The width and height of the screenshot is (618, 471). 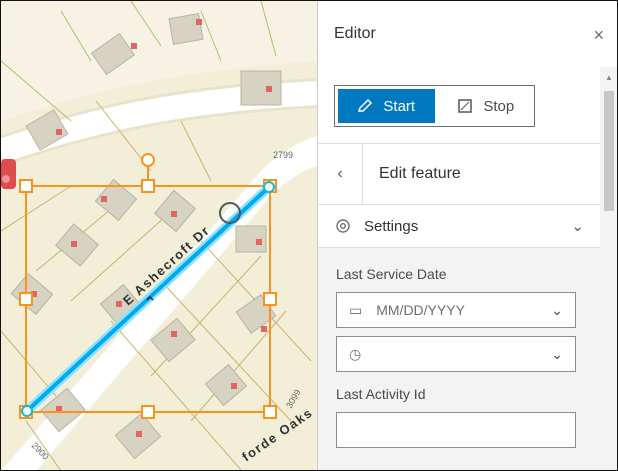 I want to click on start-button: Start, so click(x=386, y=106).